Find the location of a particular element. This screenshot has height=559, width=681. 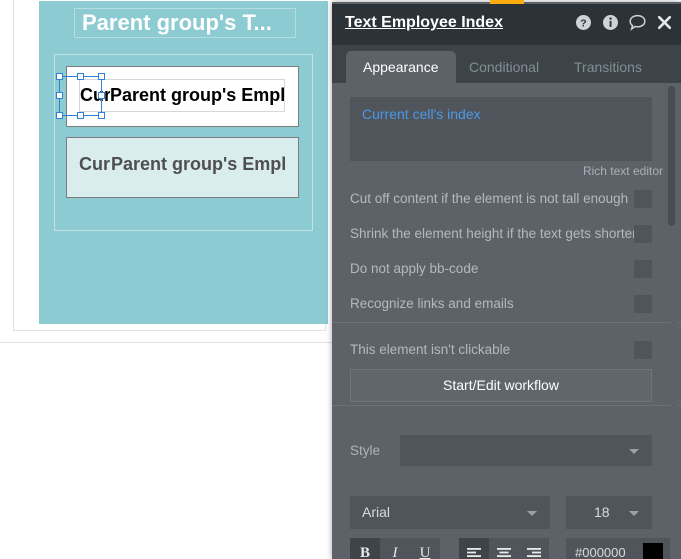

italic-button: I is located at coordinates (395, 548).